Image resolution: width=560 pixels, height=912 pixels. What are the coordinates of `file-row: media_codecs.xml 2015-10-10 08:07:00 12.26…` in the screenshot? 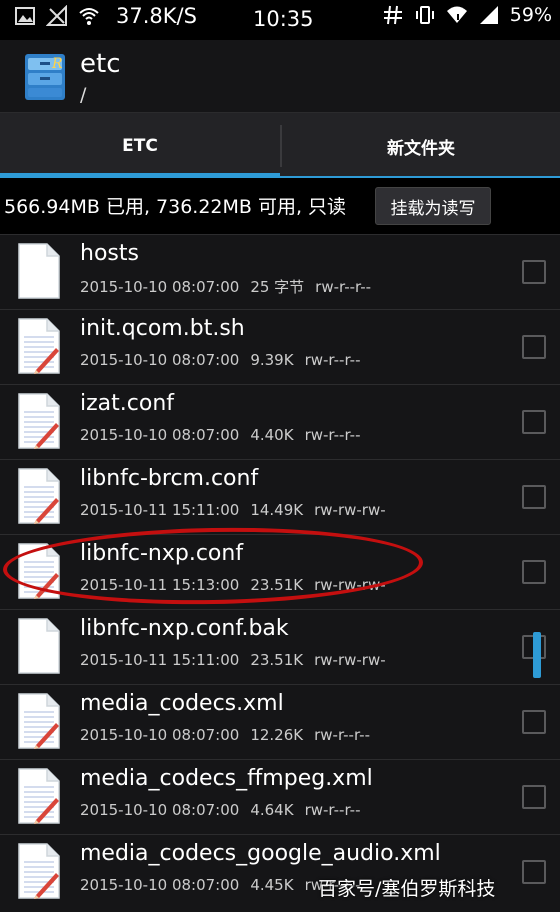 It's located at (280, 721).